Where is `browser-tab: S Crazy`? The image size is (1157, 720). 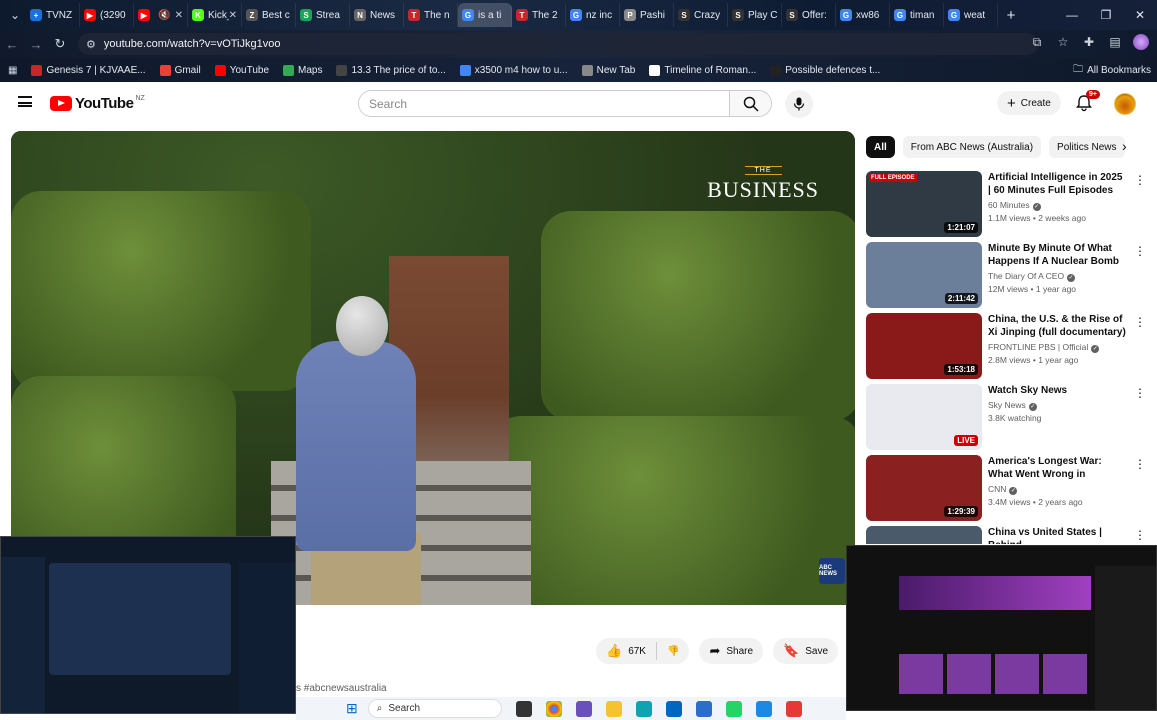
browser-tab: S Crazy is located at coordinates (701, 15).